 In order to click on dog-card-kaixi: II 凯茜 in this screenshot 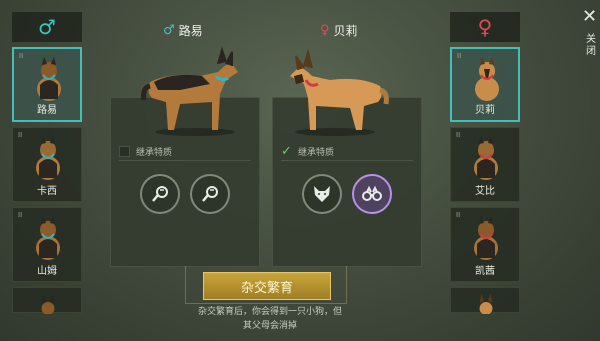, I will do `click(485, 244)`.